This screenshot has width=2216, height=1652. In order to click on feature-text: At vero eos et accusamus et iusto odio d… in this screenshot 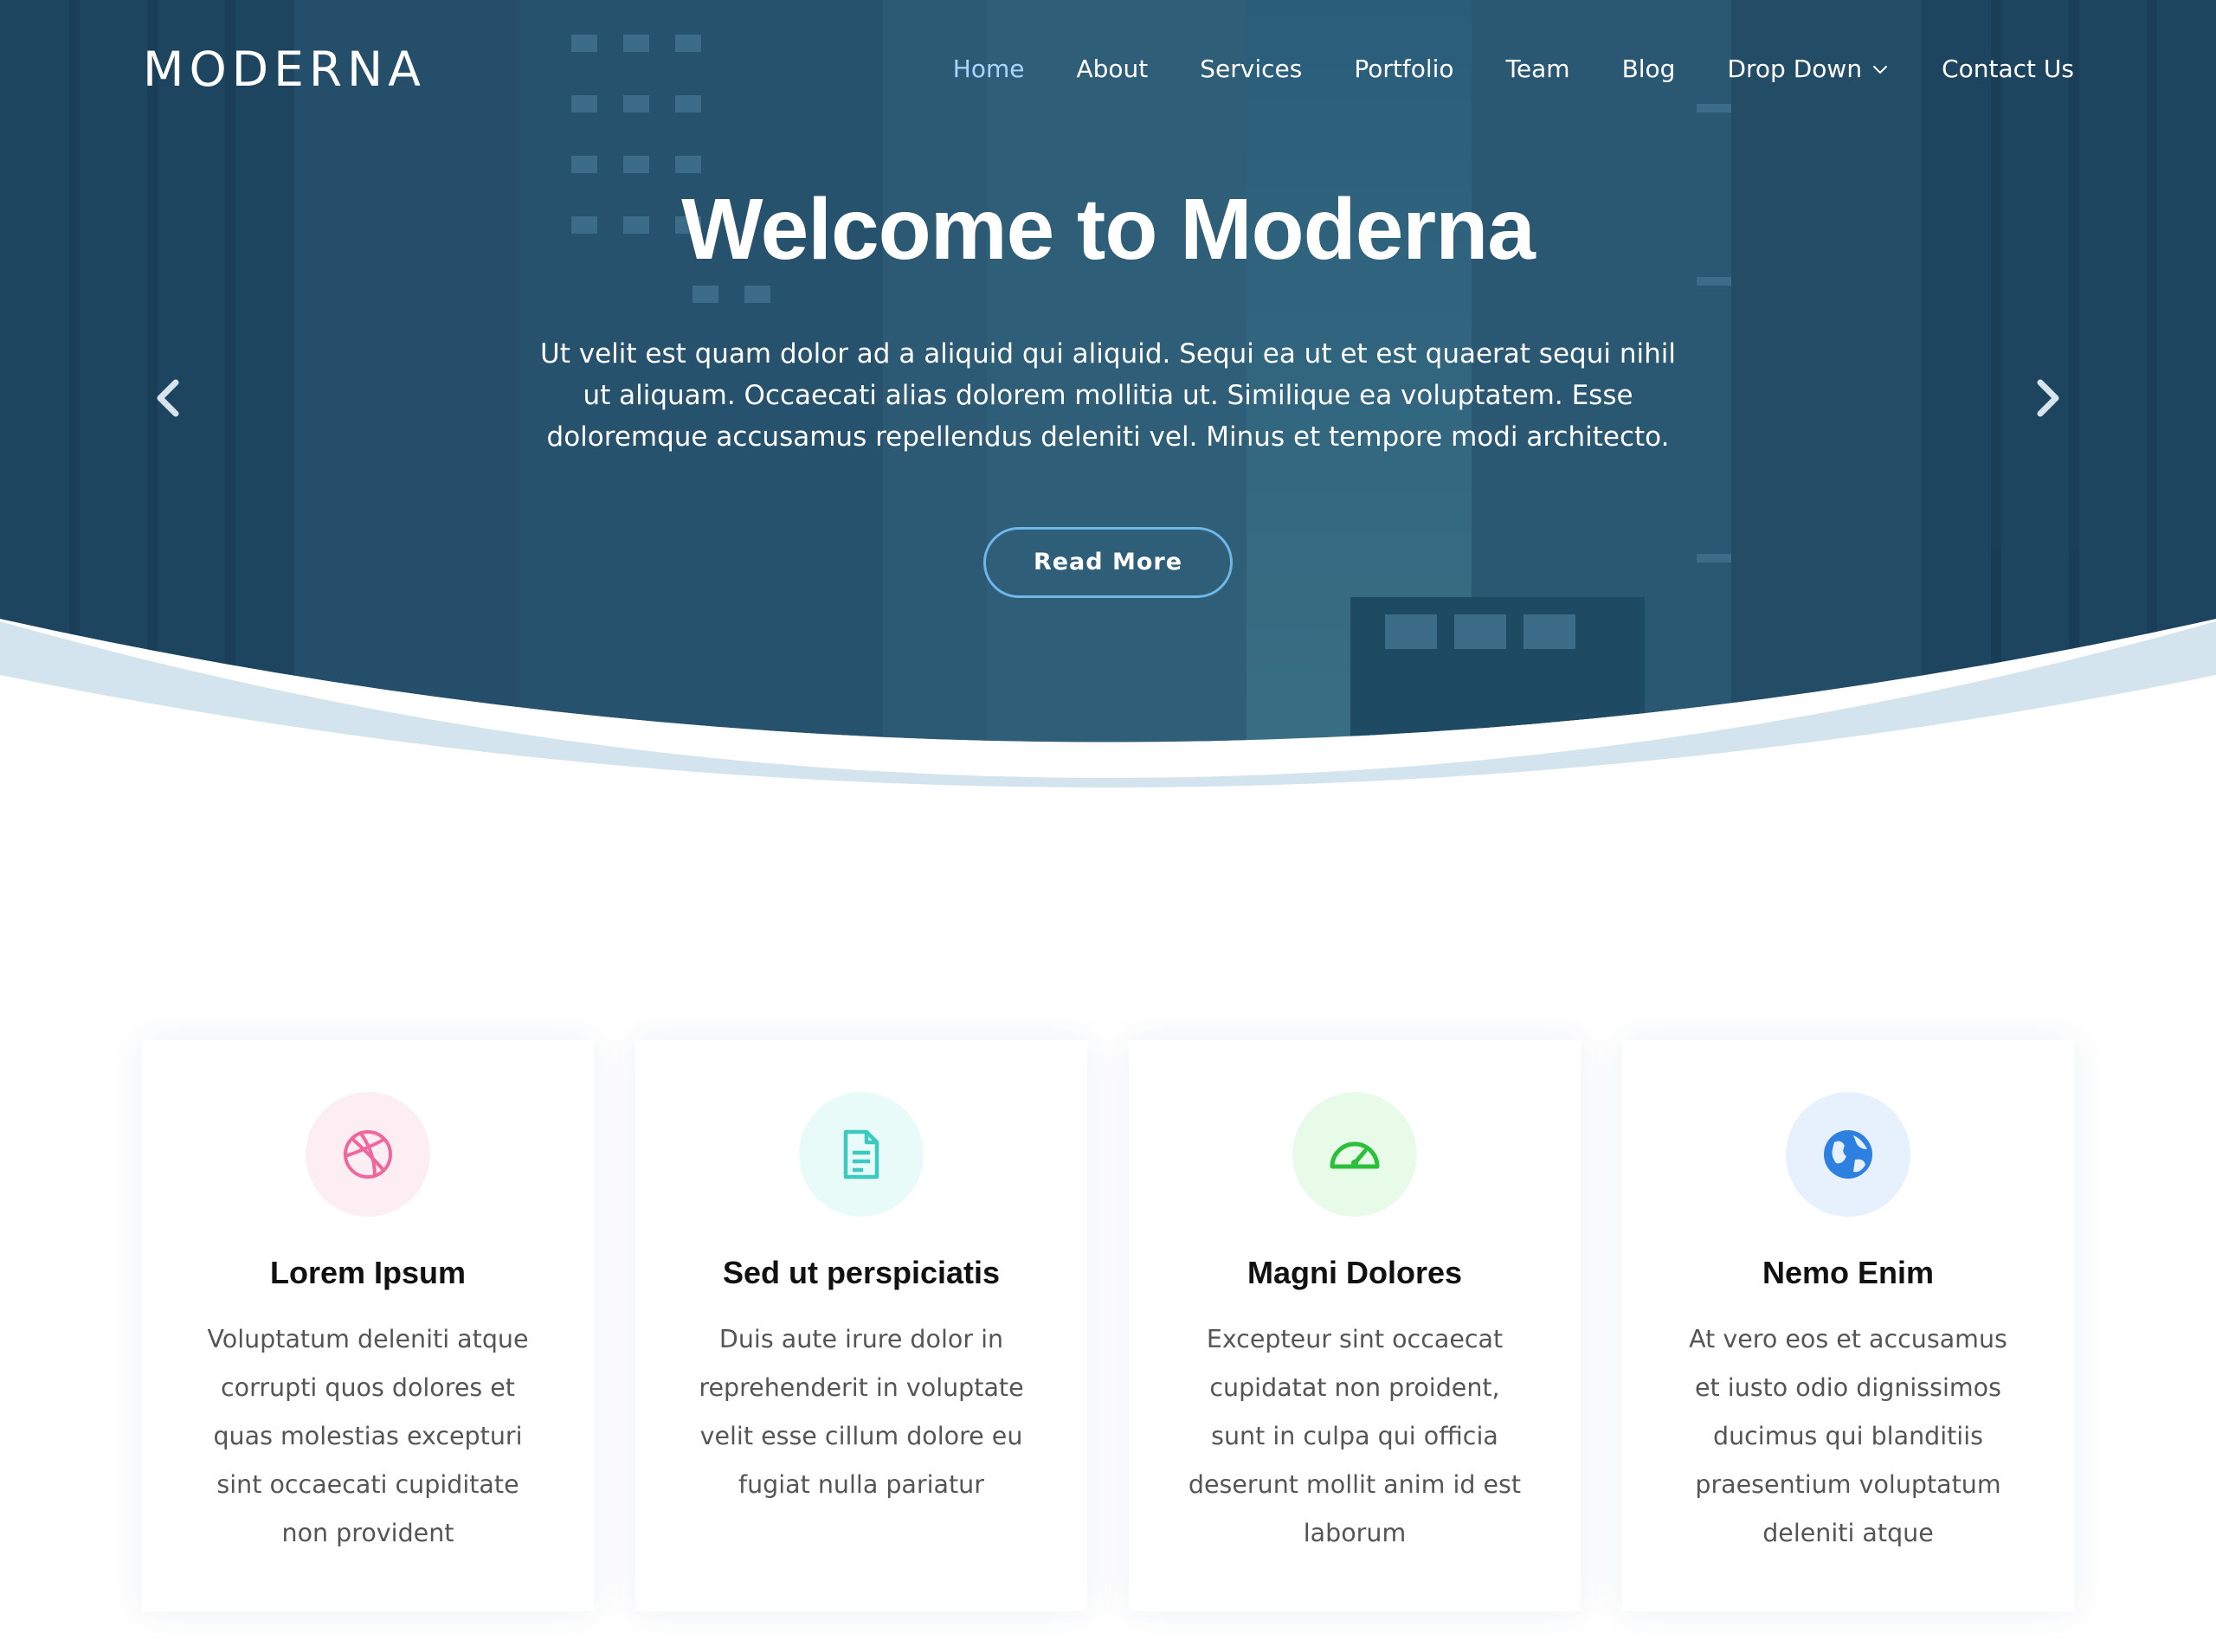, I will do `click(1848, 1436)`.